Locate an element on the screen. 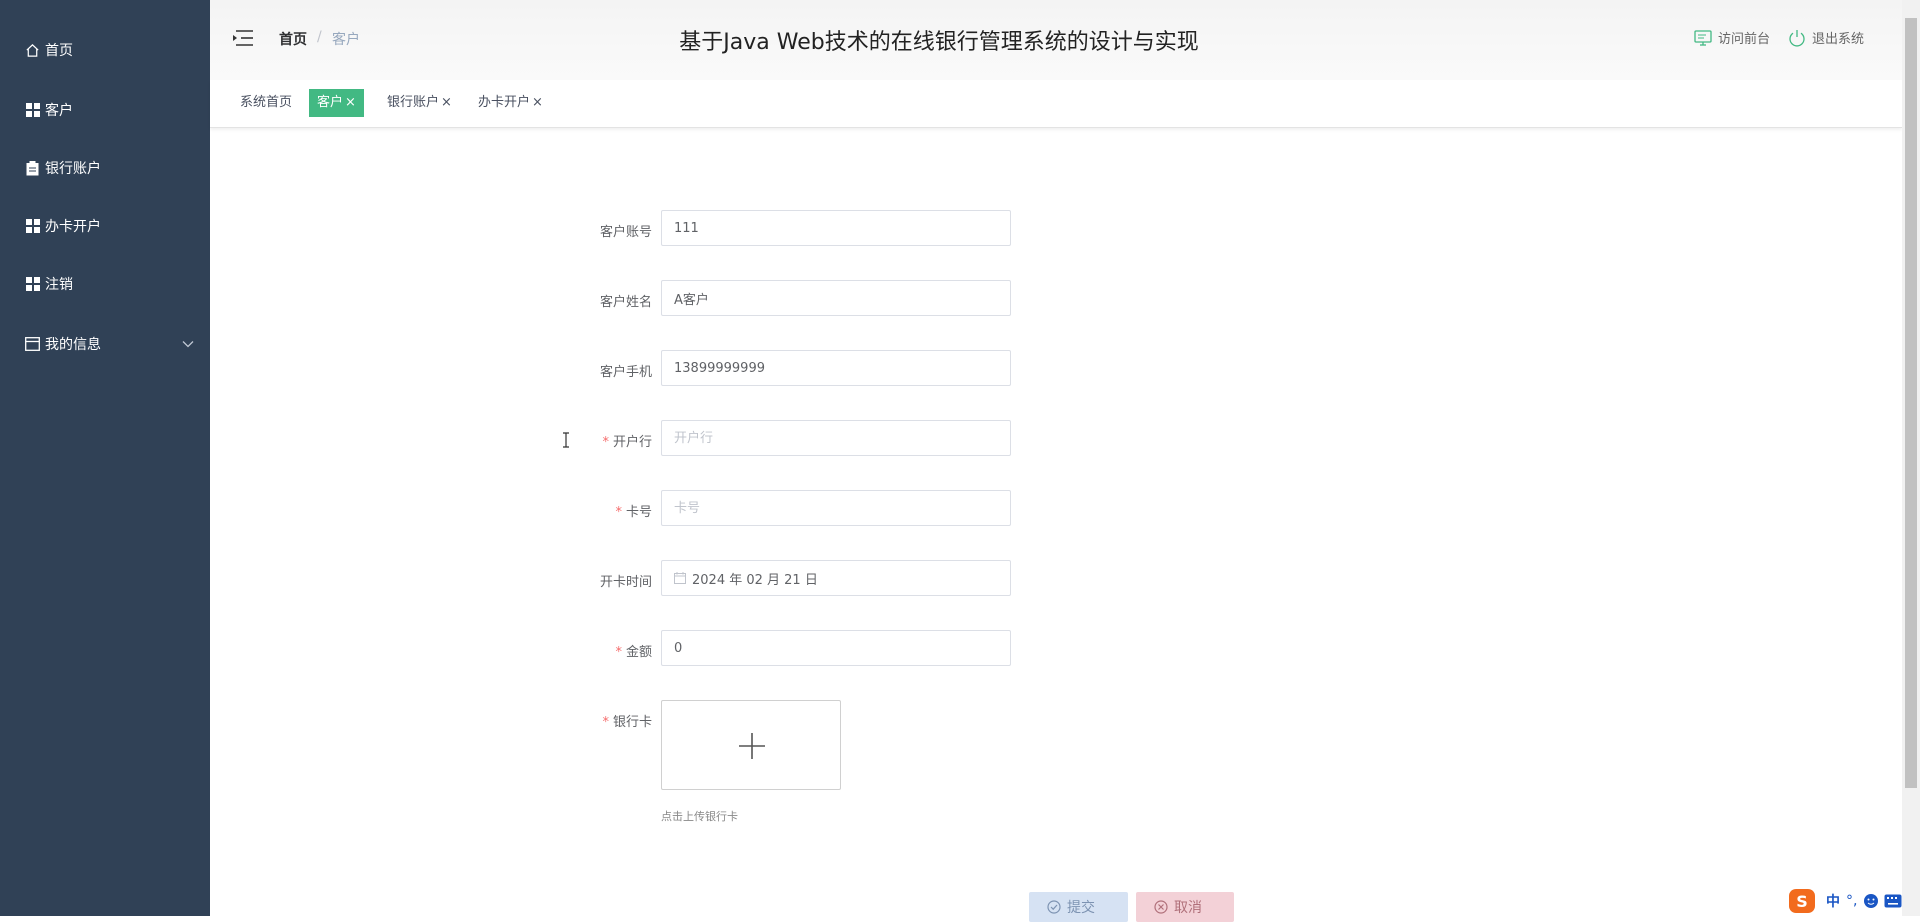 This screenshot has width=1920, height=922. open-date-picker: 2024 年 02 月 21 日 is located at coordinates (836, 578).